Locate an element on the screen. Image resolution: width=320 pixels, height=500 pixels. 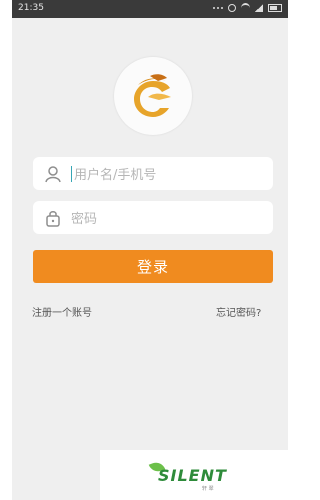
username-placeholder: 用户名/手机号 is located at coordinates (115, 175).